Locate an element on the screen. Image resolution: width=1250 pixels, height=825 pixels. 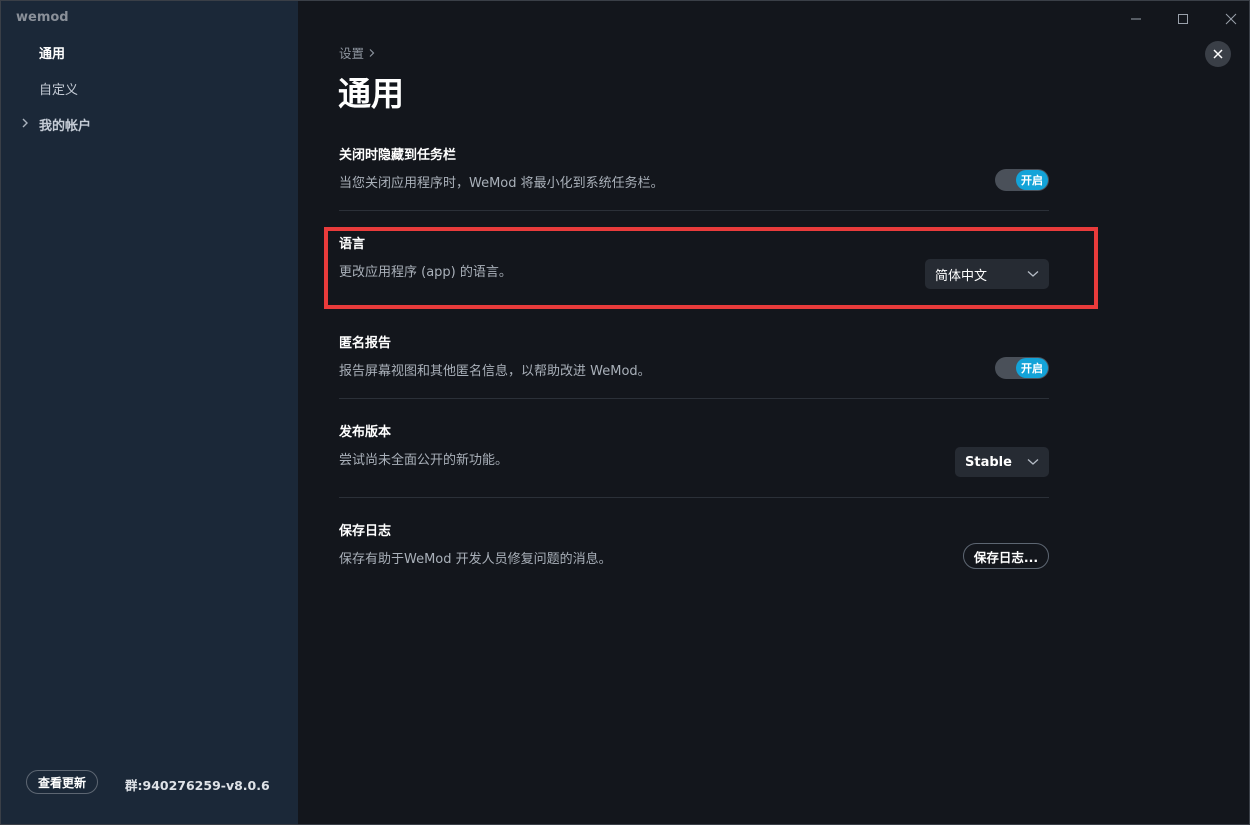
minimize-icon is located at coordinates (1136, 19).